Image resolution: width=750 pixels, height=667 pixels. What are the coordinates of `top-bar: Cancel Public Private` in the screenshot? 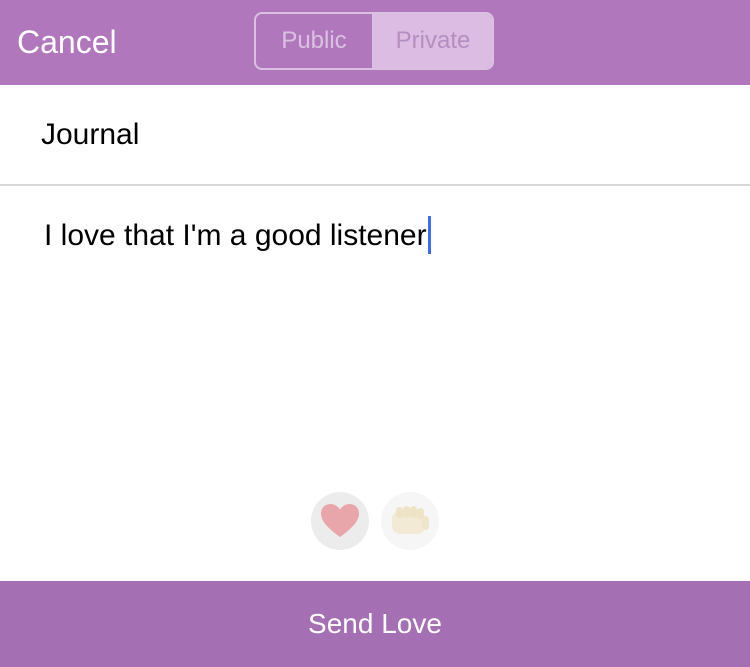 It's located at (375, 42).